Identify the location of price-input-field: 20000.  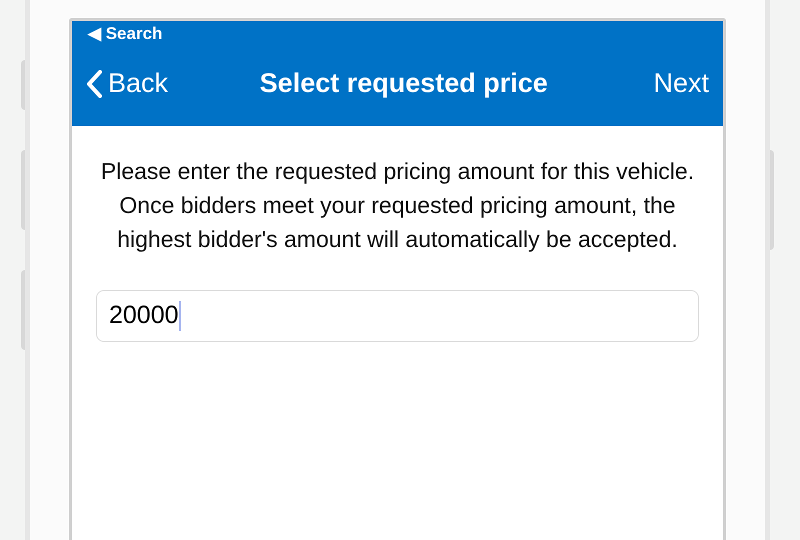
(397, 316).